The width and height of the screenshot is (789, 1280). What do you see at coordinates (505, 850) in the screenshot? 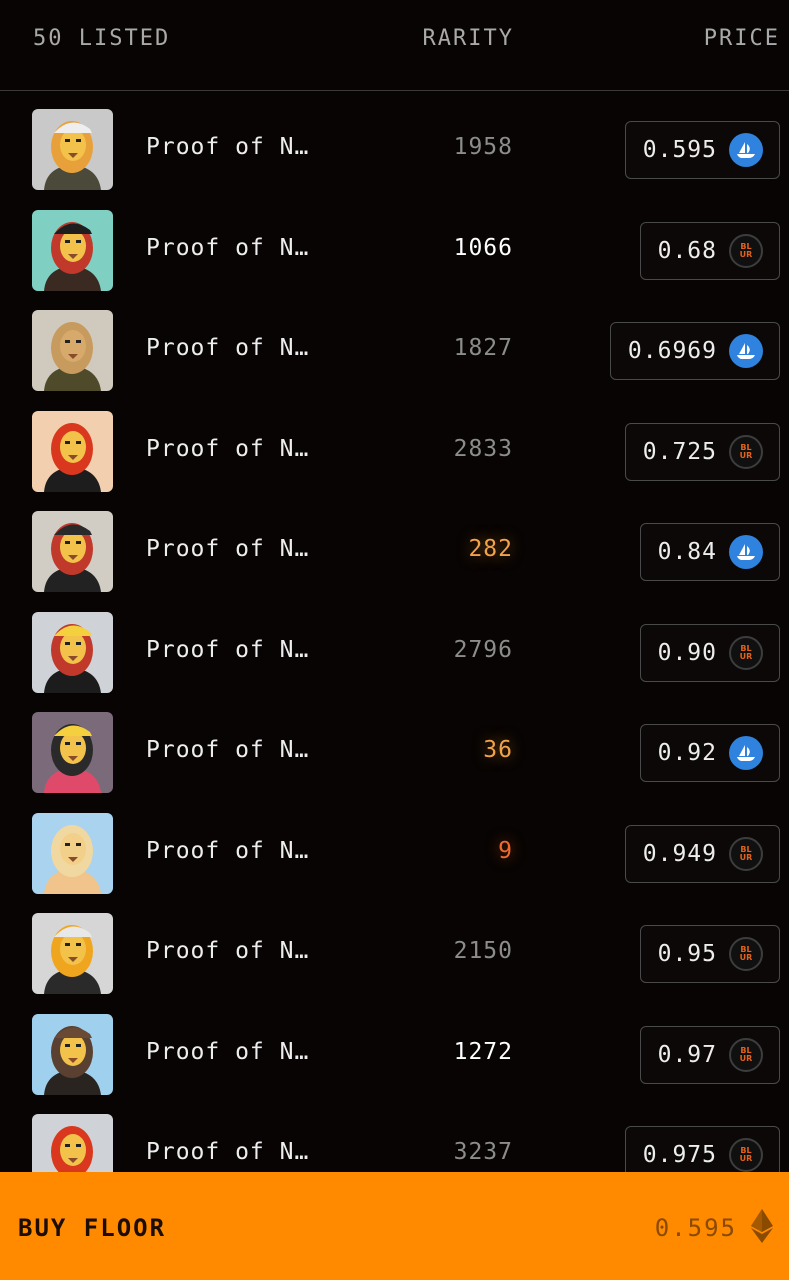
I see `rarity-rank: 9` at bounding box center [505, 850].